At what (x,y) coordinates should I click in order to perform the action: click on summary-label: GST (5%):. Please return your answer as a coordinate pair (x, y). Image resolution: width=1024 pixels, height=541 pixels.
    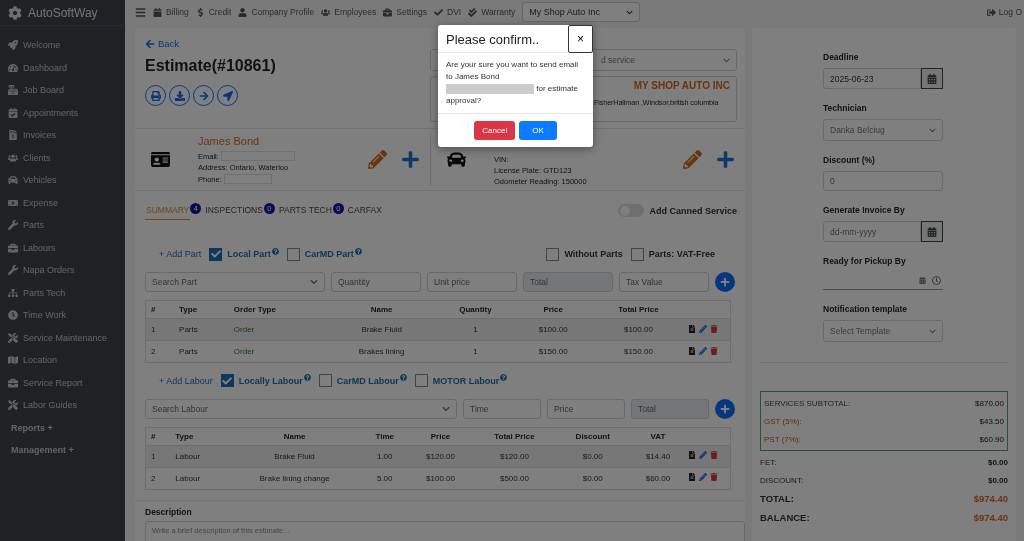
    Looking at the image, I should click on (783, 421).